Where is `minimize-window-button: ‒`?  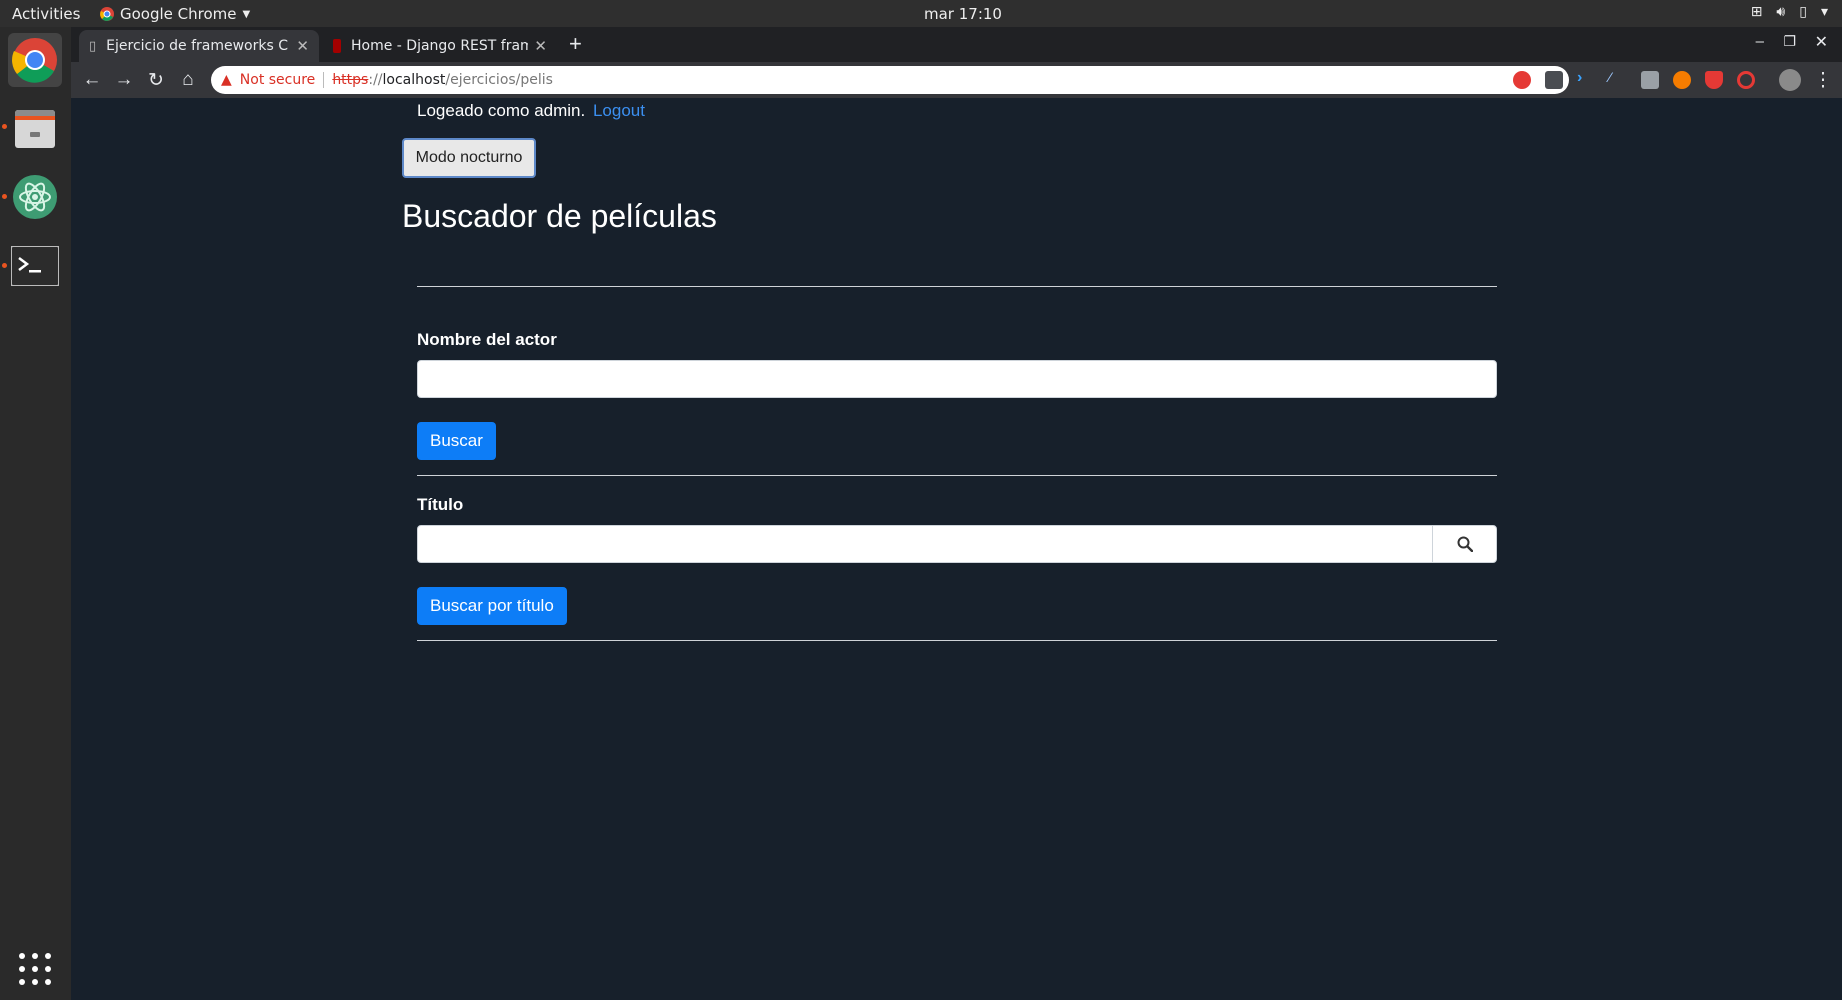 minimize-window-button: ‒ is located at coordinates (1760, 41).